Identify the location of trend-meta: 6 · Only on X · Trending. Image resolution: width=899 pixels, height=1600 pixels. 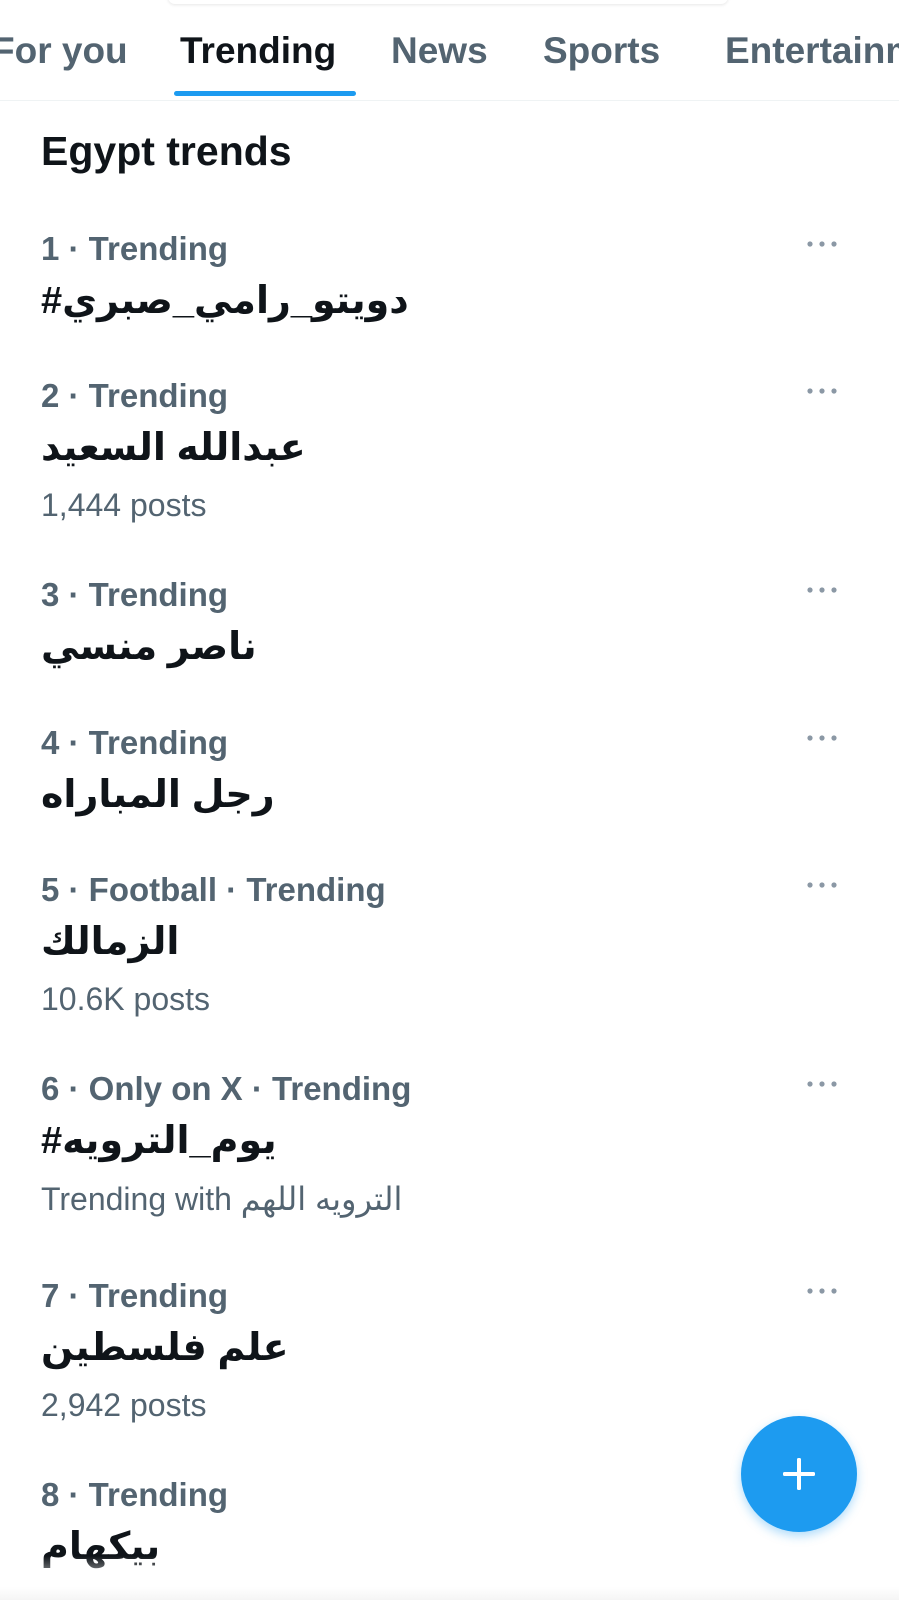
(226, 1088).